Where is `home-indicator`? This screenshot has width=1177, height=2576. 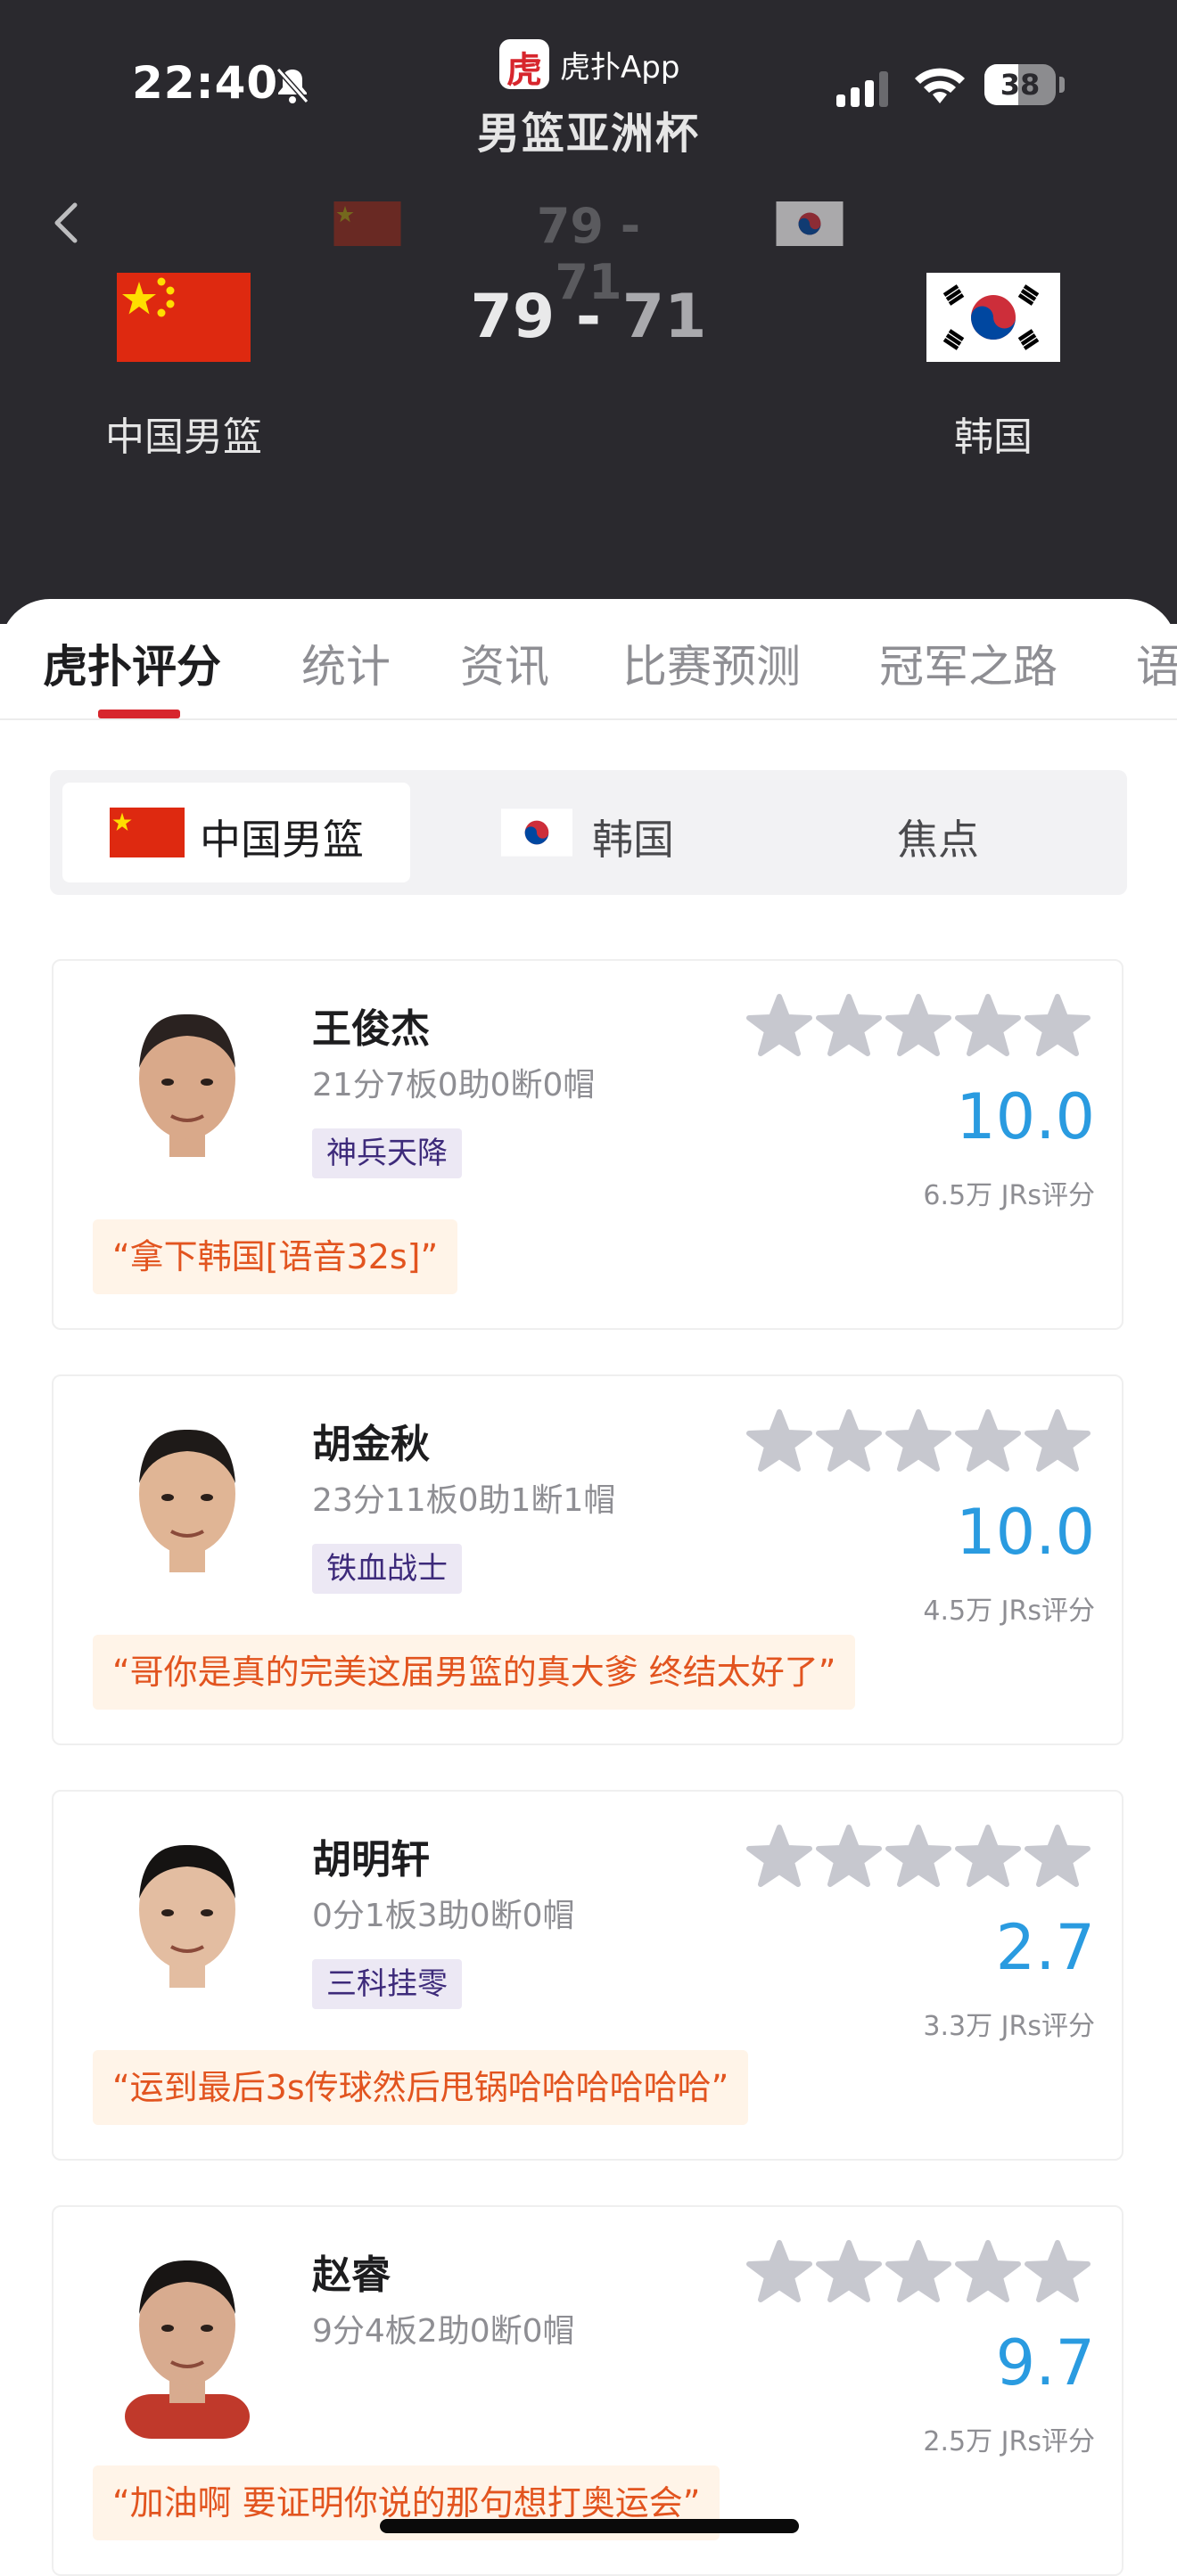 home-indicator is located at coordinates (589, 2526).